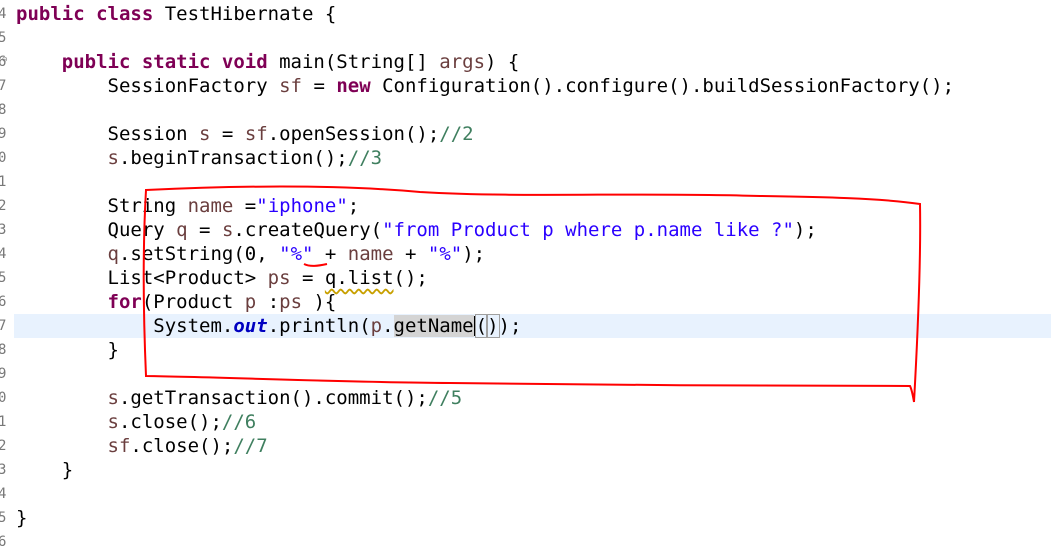 The width and height of the screenshot is (1051, 556). What do you see at coordinates (359, 278) in the screenshot?
I see `code-token: q.list` at bounding box center [359, 278].